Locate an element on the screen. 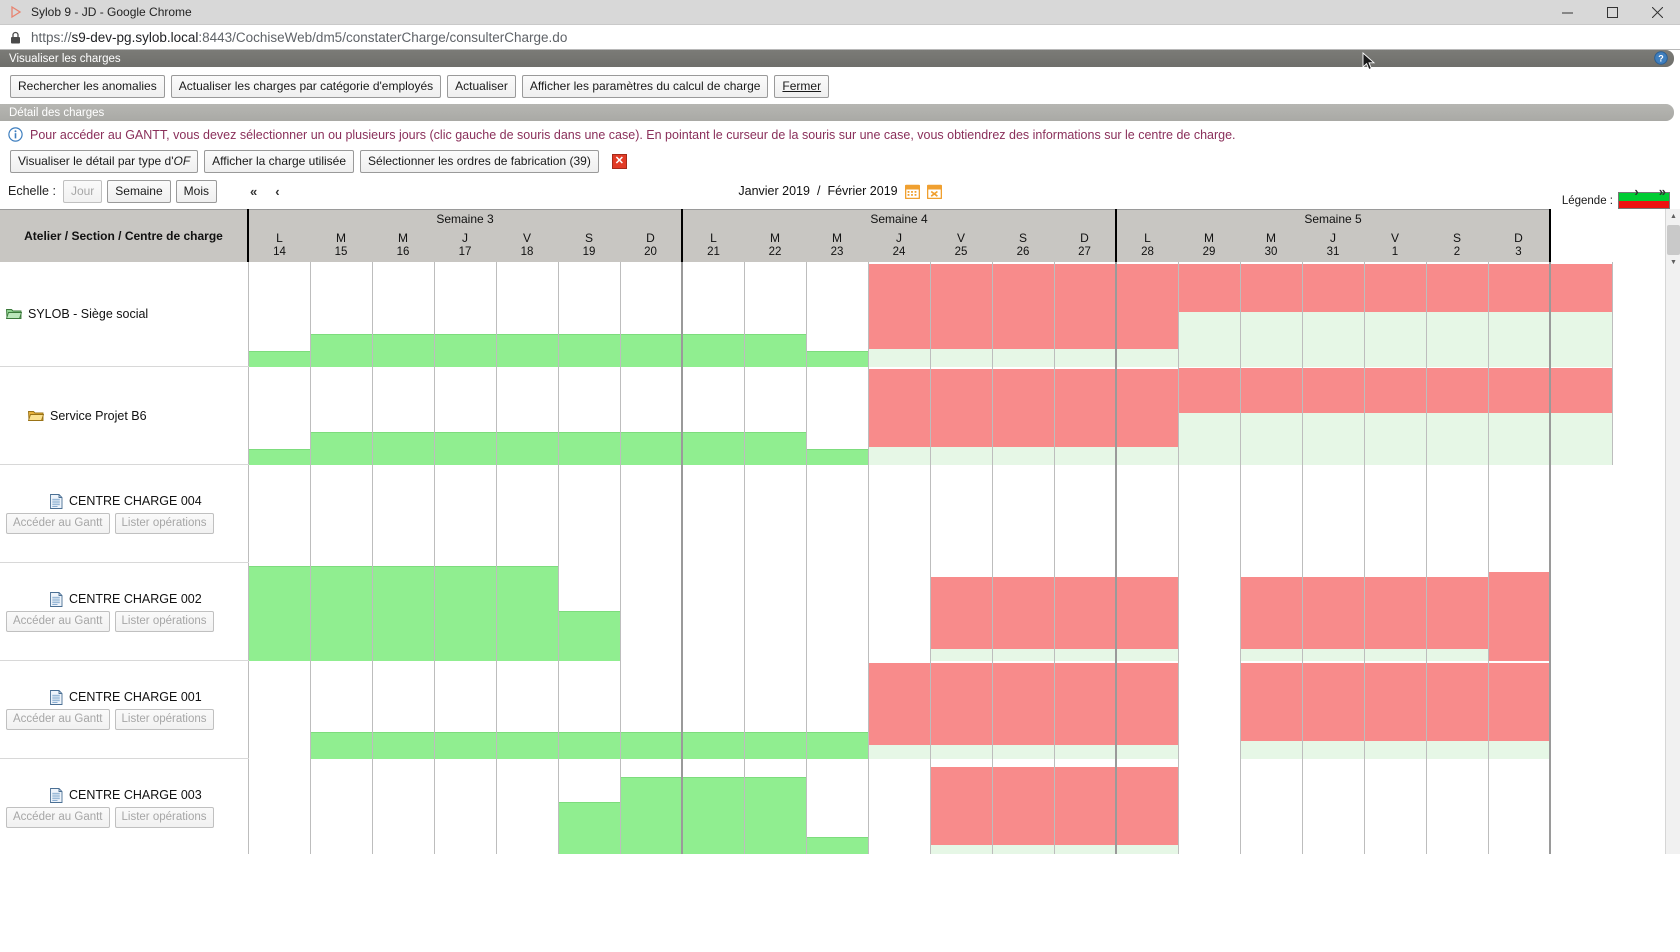 Image resolution: width=1680 pixels, height=952 pixels. nav-prev-button: ‹ is located at coordinates (277, 191).